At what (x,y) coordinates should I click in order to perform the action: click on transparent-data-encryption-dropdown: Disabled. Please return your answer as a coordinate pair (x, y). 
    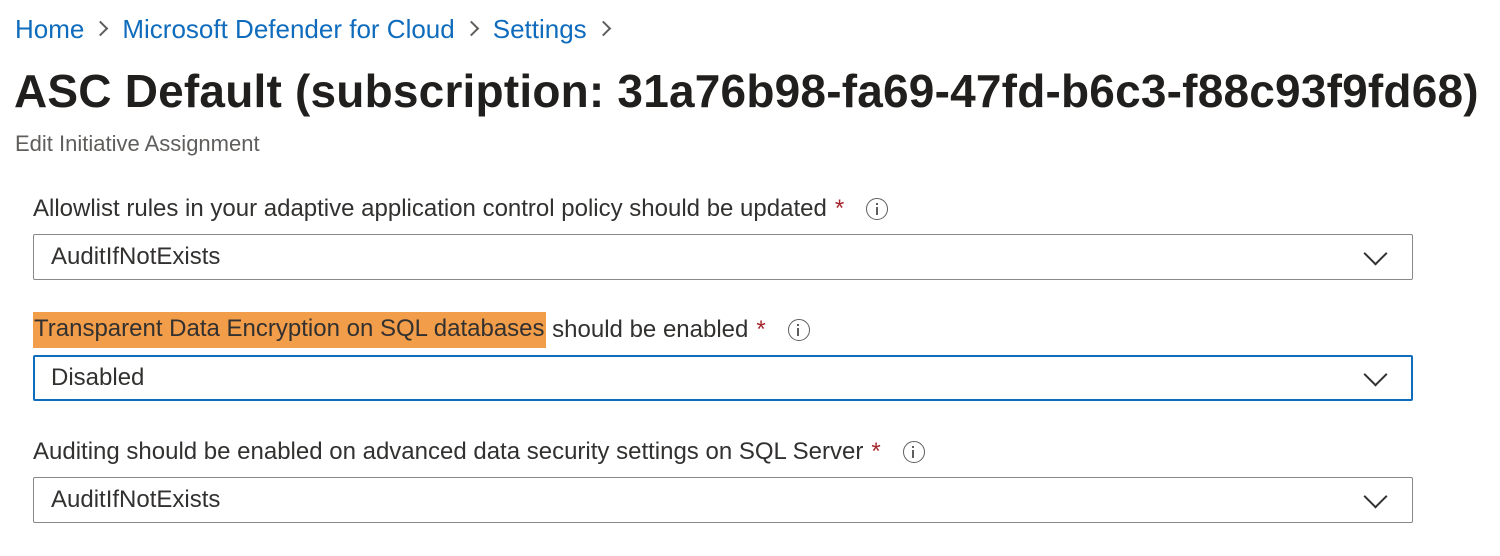
    Looking at the image, I should click on (723, 378).